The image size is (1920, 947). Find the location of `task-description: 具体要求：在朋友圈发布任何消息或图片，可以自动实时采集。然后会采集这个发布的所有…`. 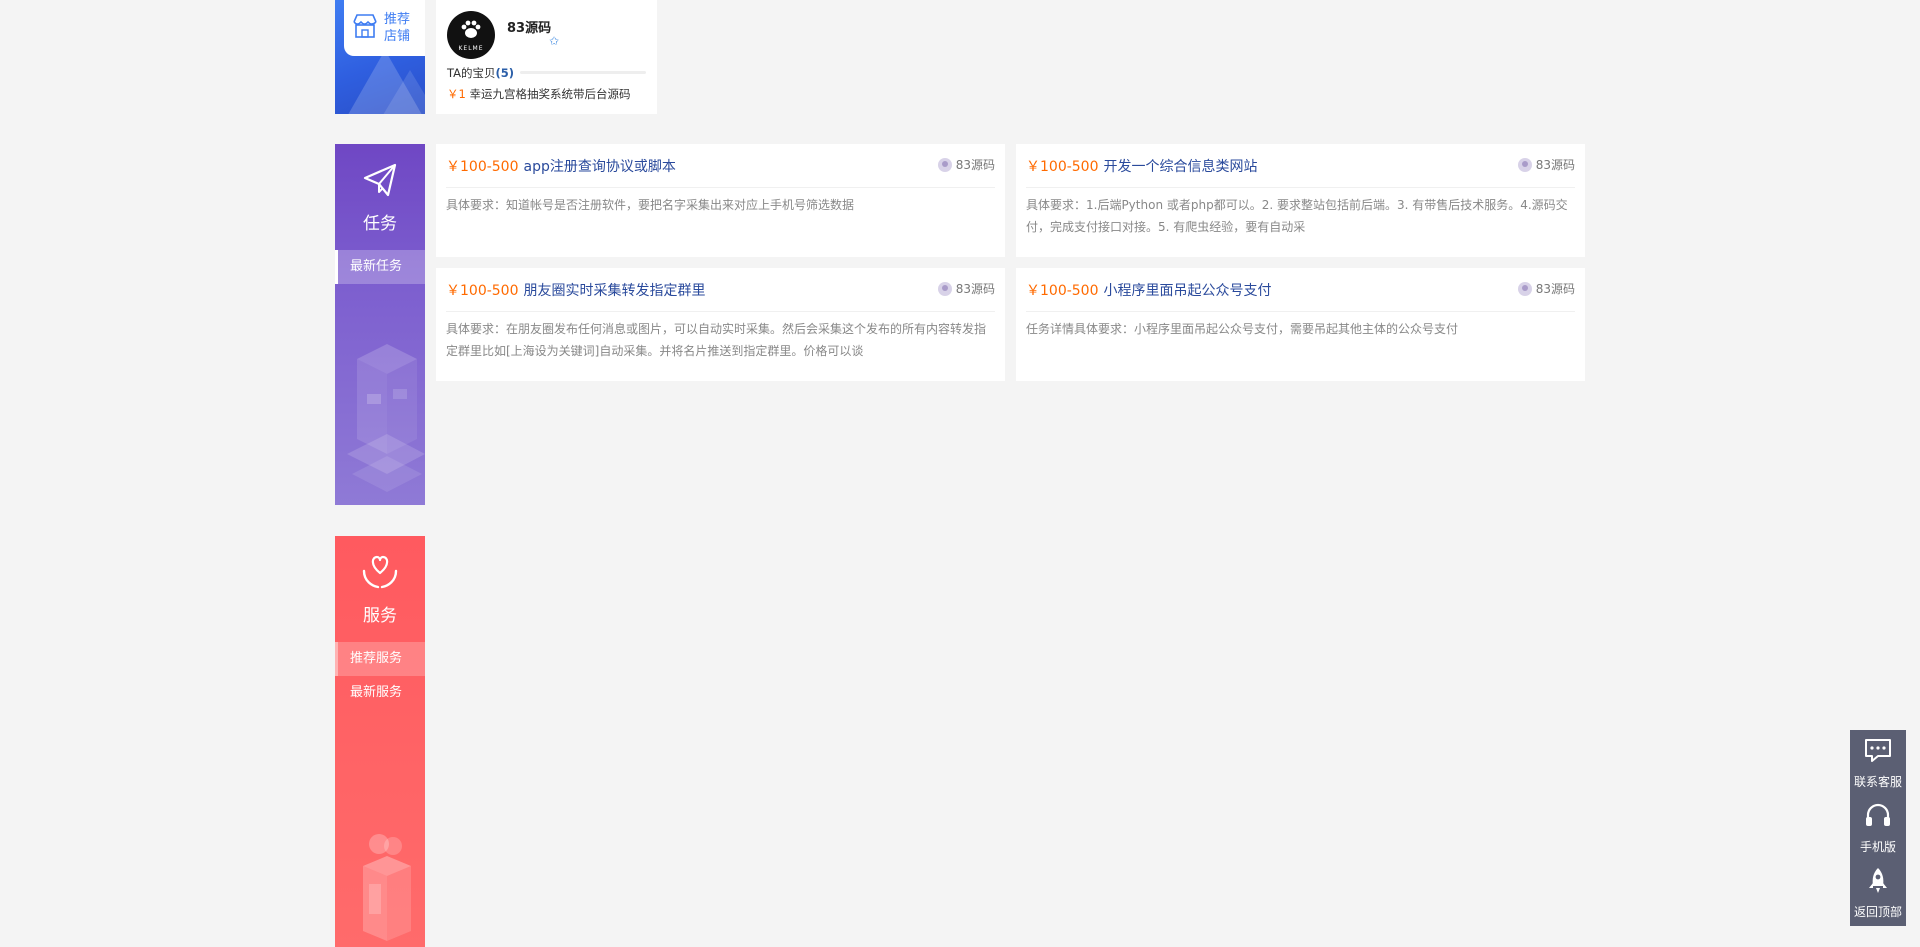

task-description: 具体要求：在朋友圈发布任何消息或图片，可以自动实时采集。然后会采集这个发布的所有… is located at coordinates (716, 340).